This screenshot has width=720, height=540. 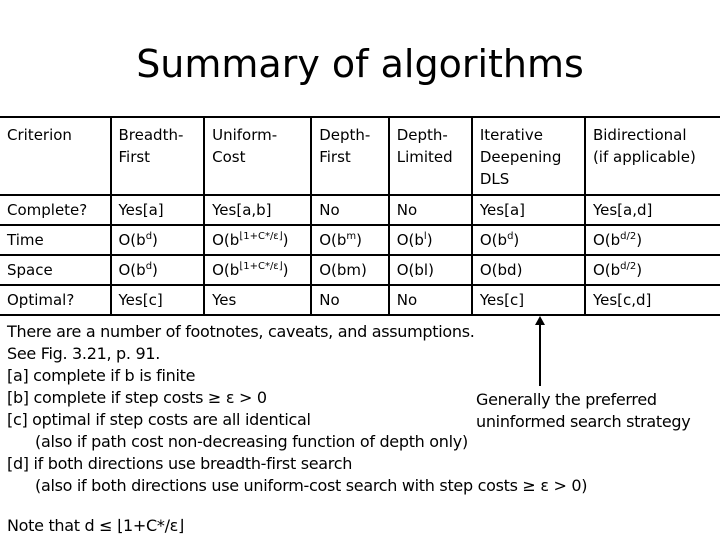 I want to click on table-cell: Yes[c,d], so click(x=651, y=300).